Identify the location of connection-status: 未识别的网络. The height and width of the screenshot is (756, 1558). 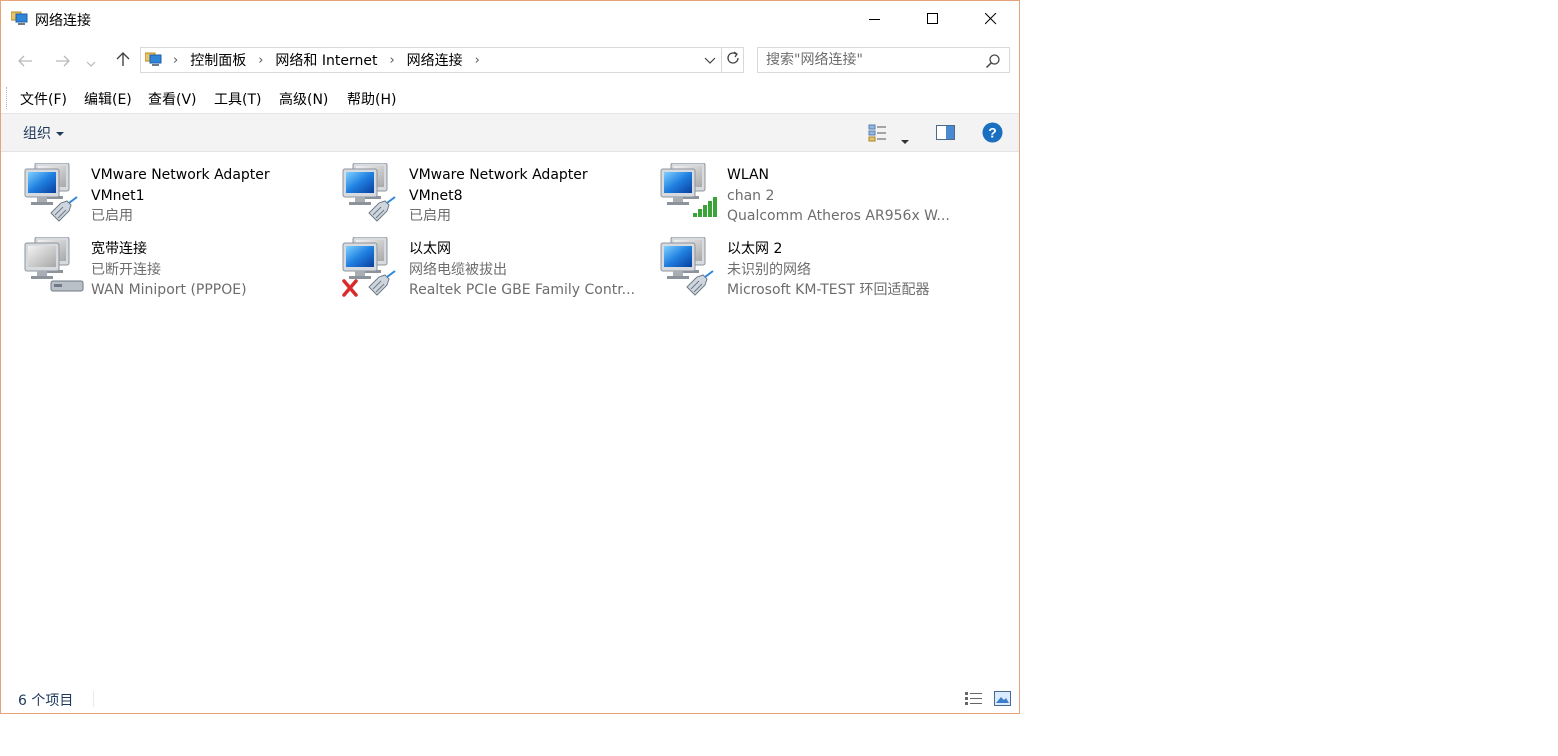
(769, 269).